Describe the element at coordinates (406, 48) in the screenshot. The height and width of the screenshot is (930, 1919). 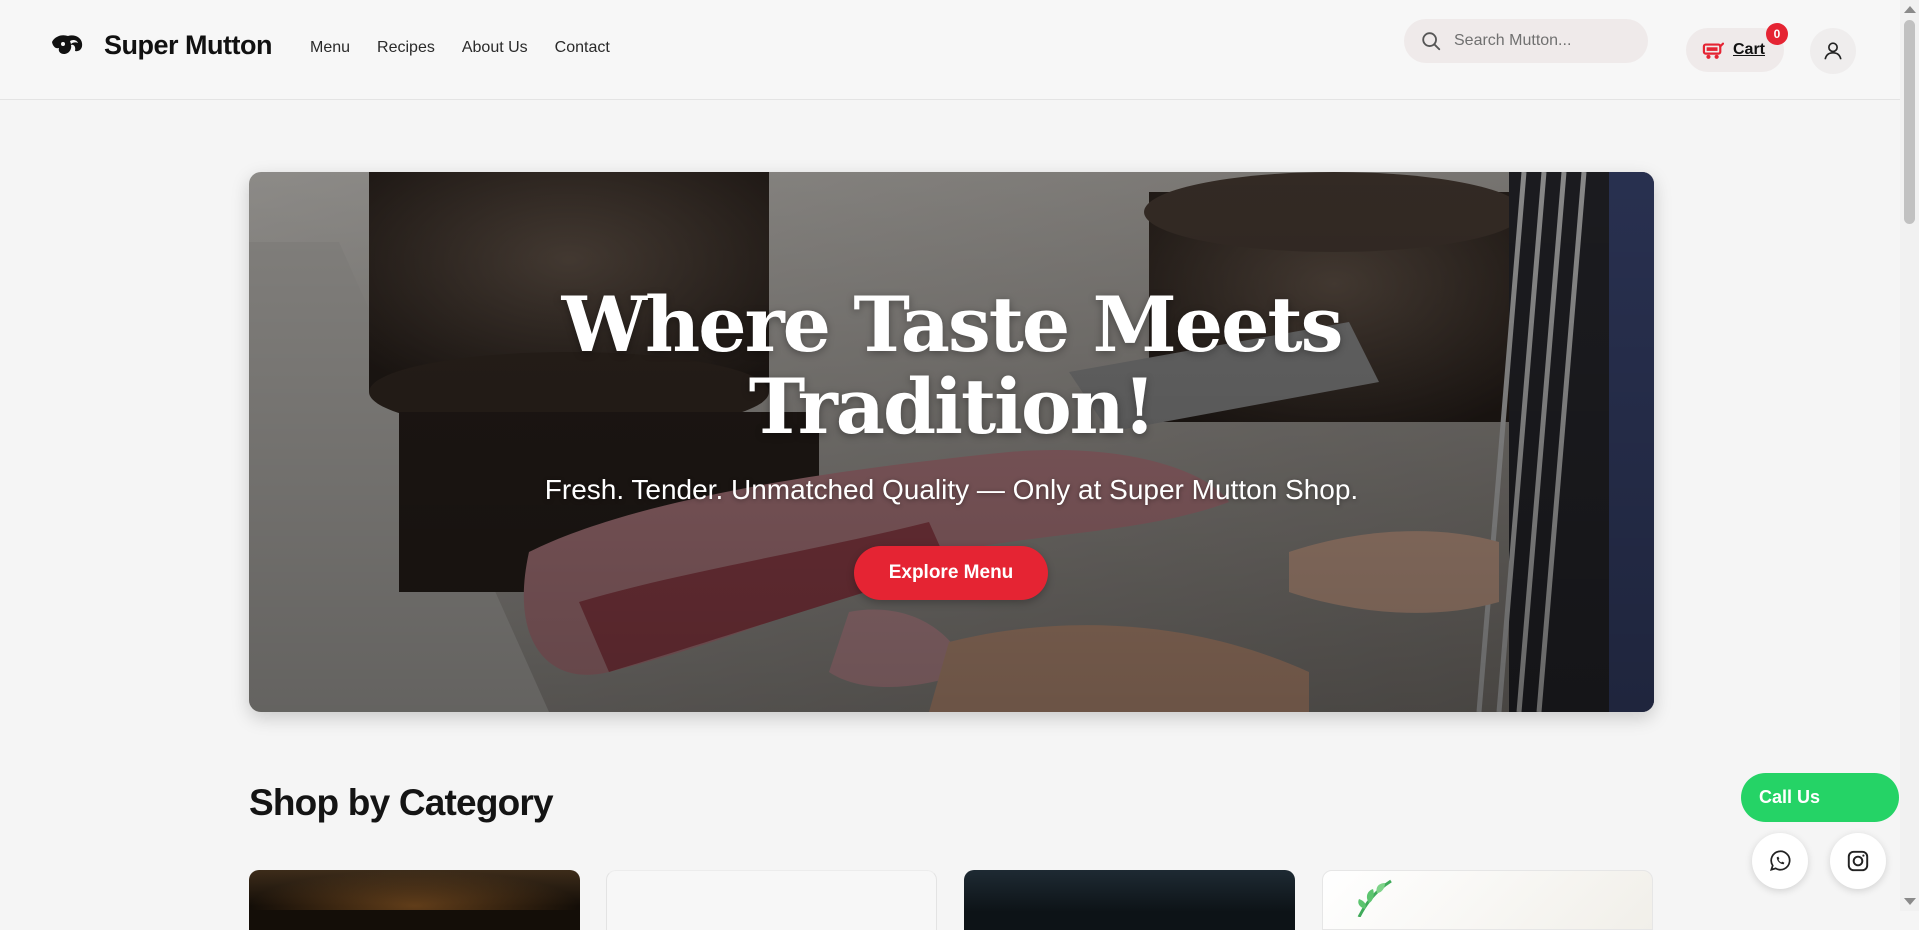
I see `nav-item-recipes: Recipes` at that location.